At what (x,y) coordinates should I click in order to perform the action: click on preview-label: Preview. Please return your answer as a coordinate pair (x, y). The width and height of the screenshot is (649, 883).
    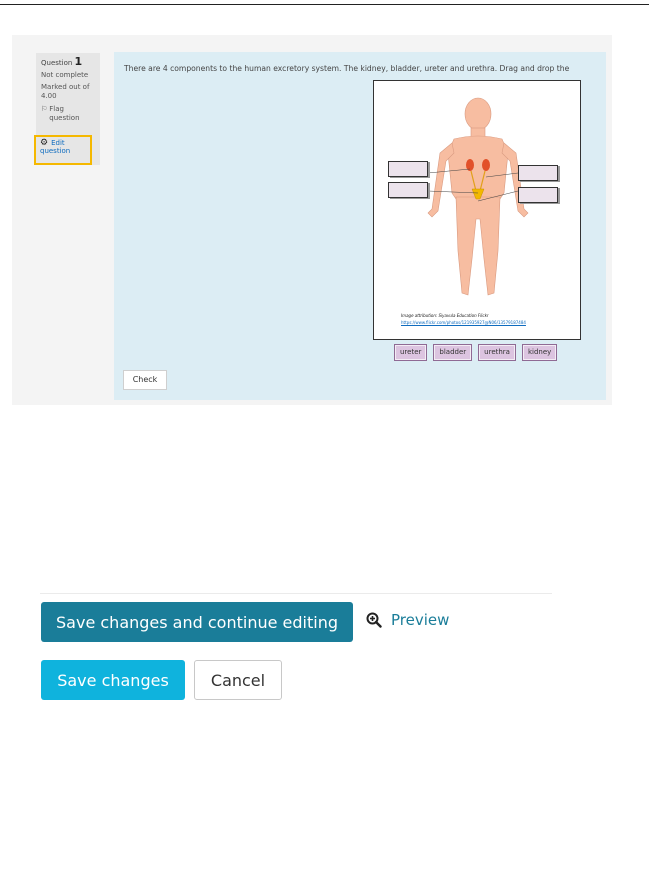
    Looking at the image, I should click on (420, 620).